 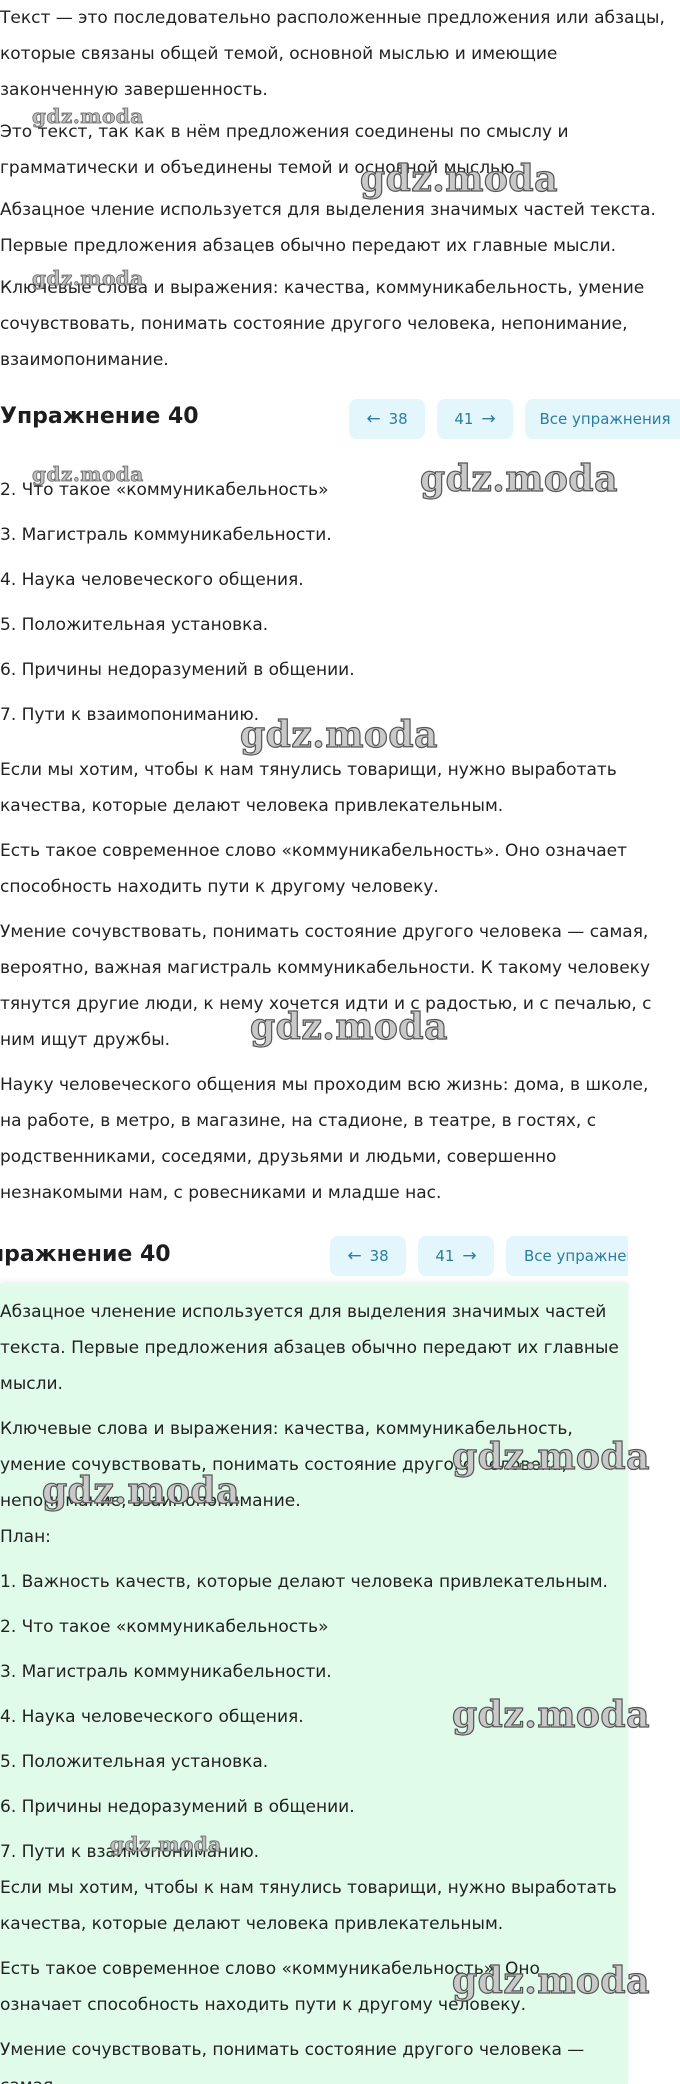 What do you see at coordinates (314, 1252) in the screenshot?
I see `exercise-header-sticky: Упражнение 40 ← 38 41 → Все упражнения` at bounding box center [314, 1252].